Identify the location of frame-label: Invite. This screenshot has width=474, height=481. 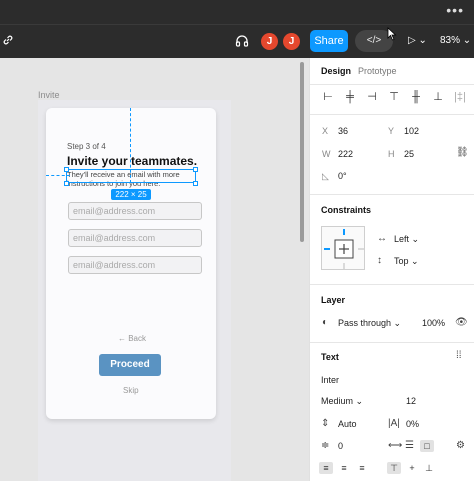
(49, 95).